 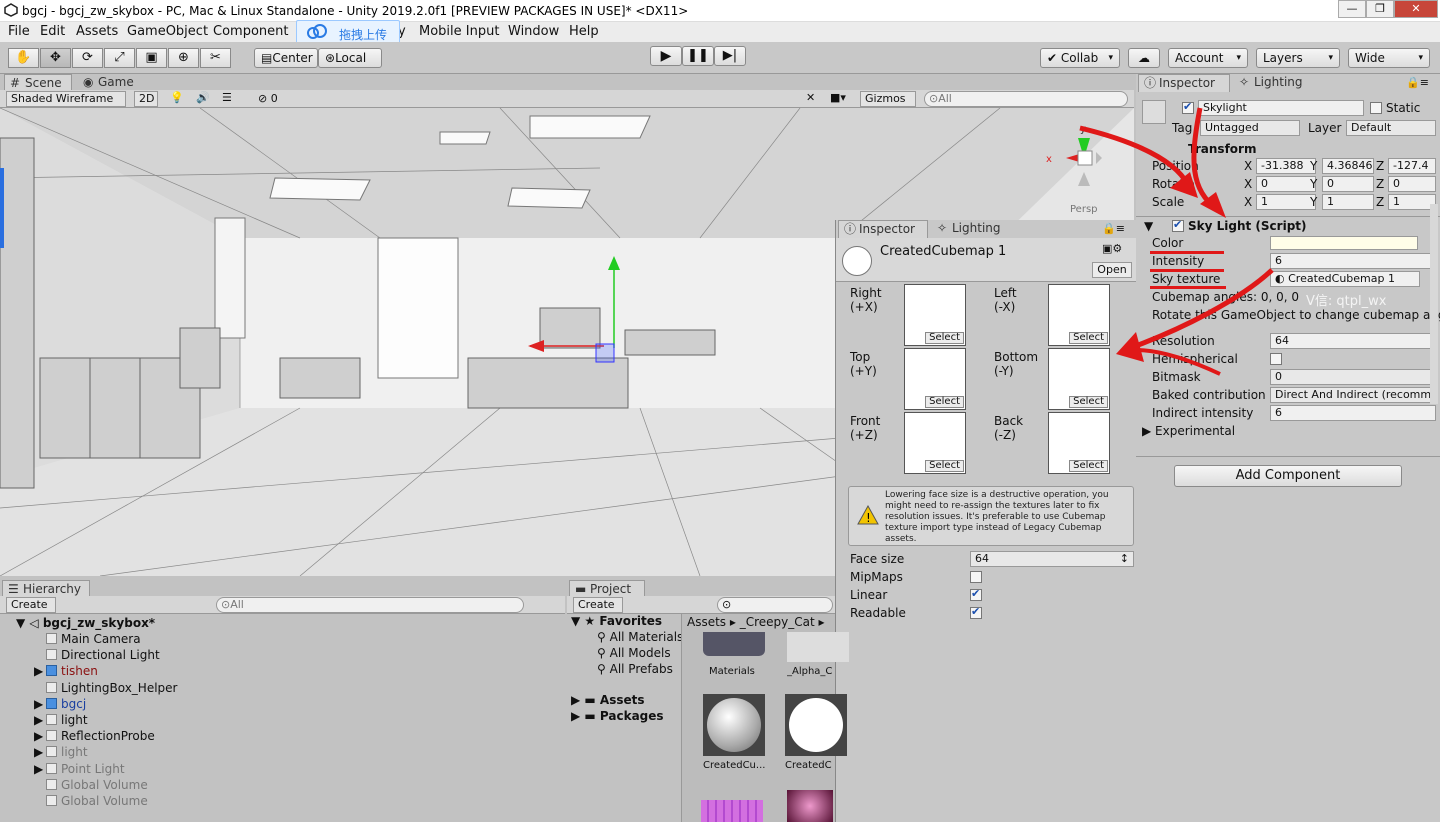 What do you see at coordinates (1348, 166) in the screenshot?
I see `position-y: 4.36846` at bounding box center [1348, 166].